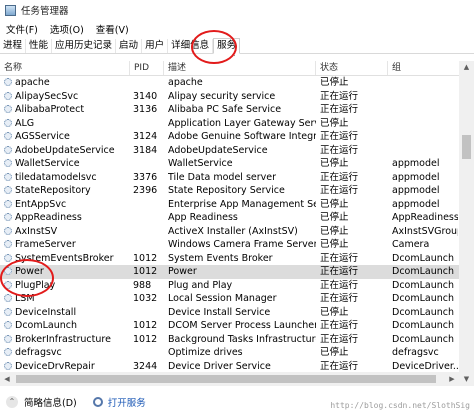  What do you see at coordinates (452, 379) in the screenshot?
I see `scroll-right-arrow-icon: ▶` at bounding box center [452, 379].